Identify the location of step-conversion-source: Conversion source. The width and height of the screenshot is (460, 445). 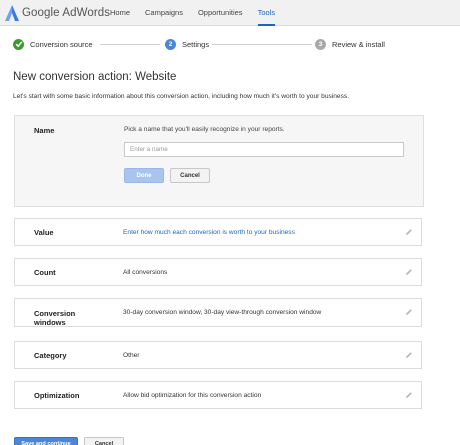
(53, 44).